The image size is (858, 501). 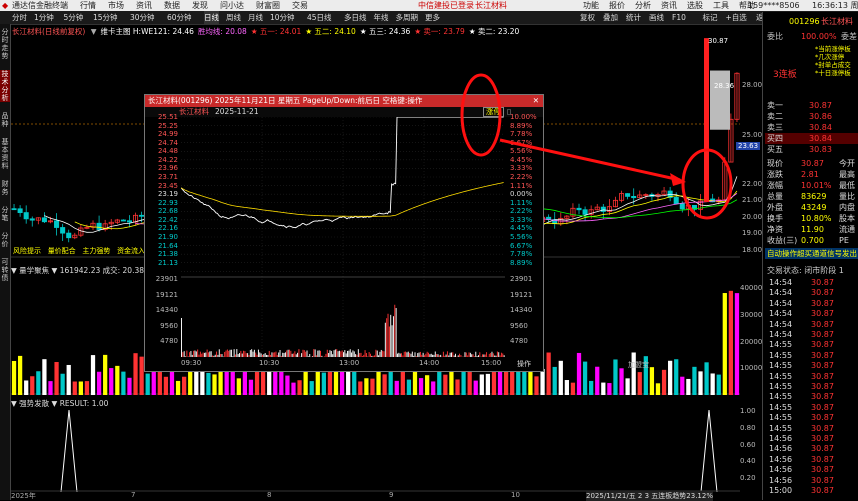 I want to click on vertical-tab-5: 分笔, so click(x=5, y=214).